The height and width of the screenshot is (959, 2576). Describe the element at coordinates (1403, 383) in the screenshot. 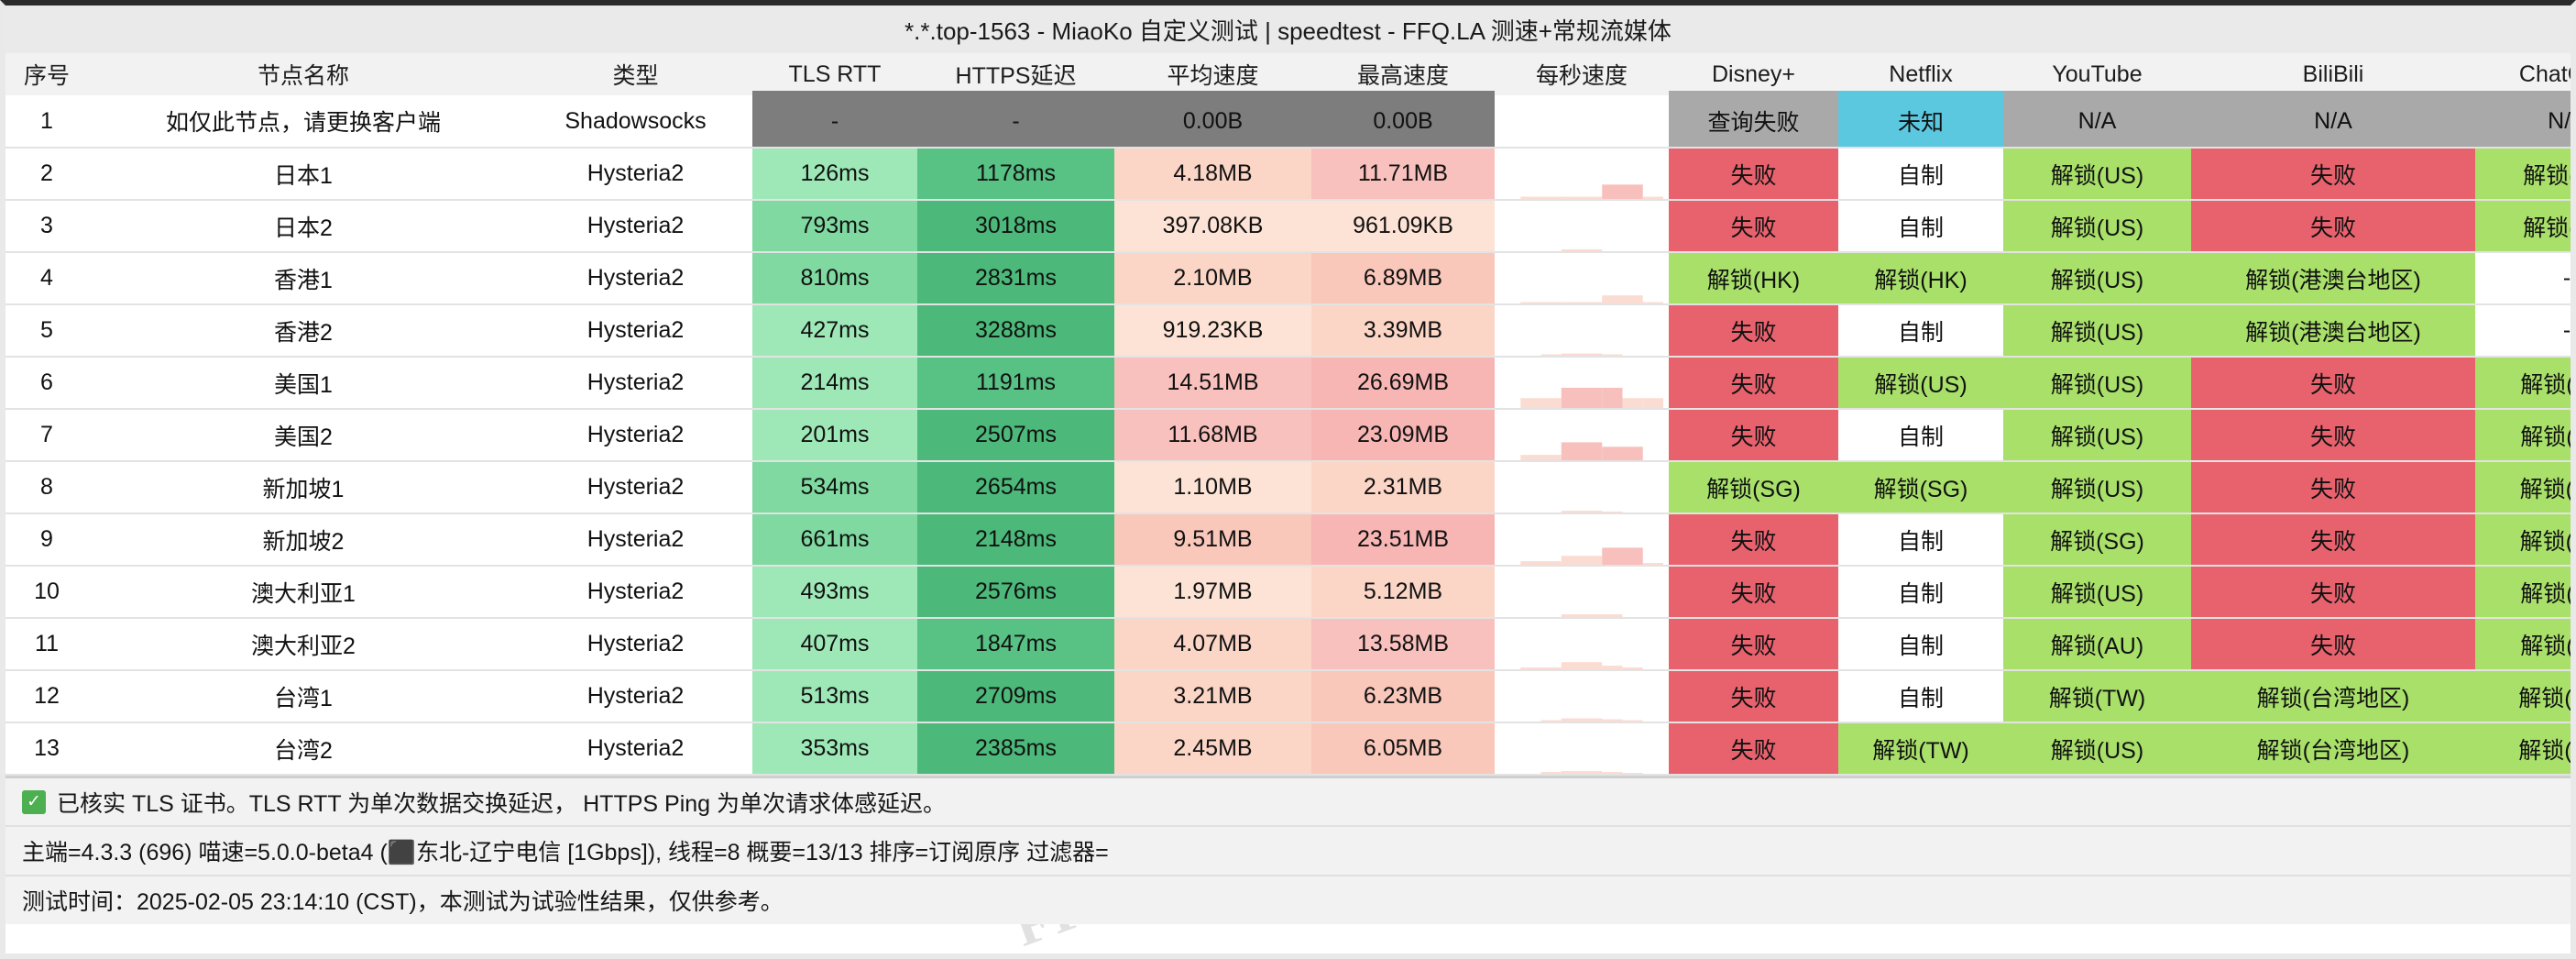

I see `cell-max-speed: 26.69MB` at that location.